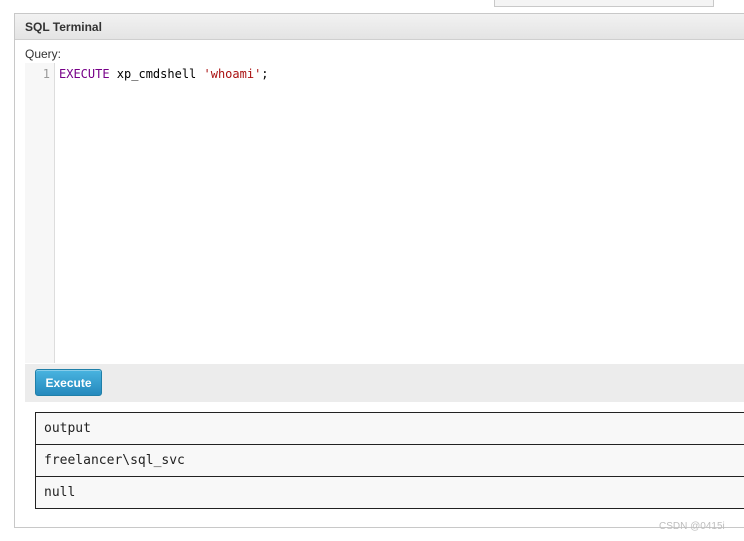 The width and height of the screenshot is (744, 541). I want to click on button-bar: Execute, so click(384, 383).